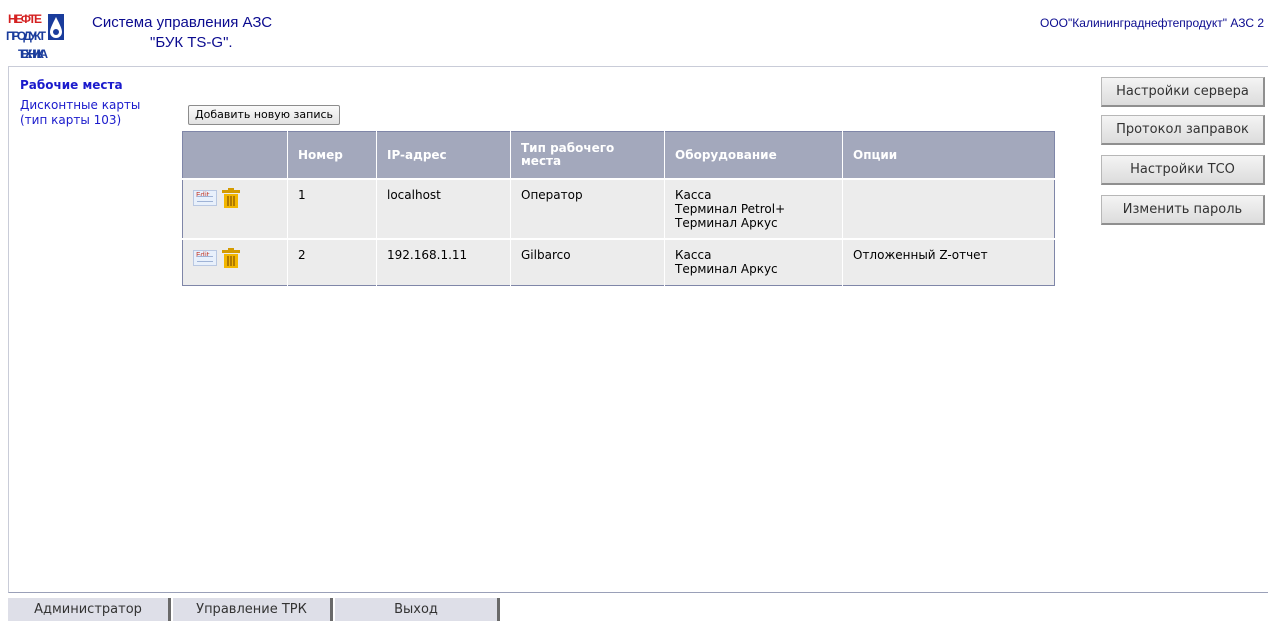 Image resolution: width=1268 pixels, height=622 pixels. Describe the element at coordinates (25, 19) in the screenshot. I see `svg-text: НЕФТЕ` at that location.